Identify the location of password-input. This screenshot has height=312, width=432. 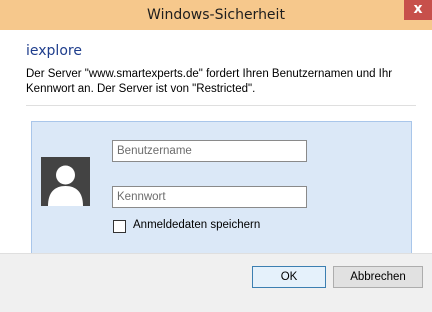
(209, 197).